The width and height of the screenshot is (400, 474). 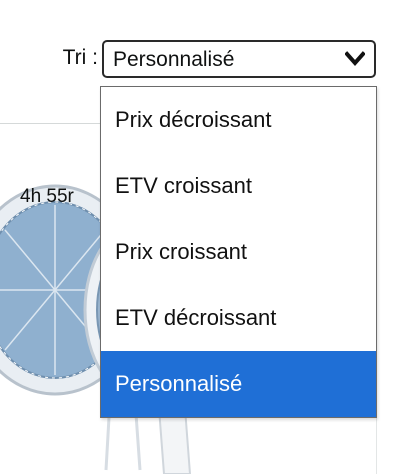 I want to click on sort-option-personnalise: Personnalisé, so click(x=238, y=384).